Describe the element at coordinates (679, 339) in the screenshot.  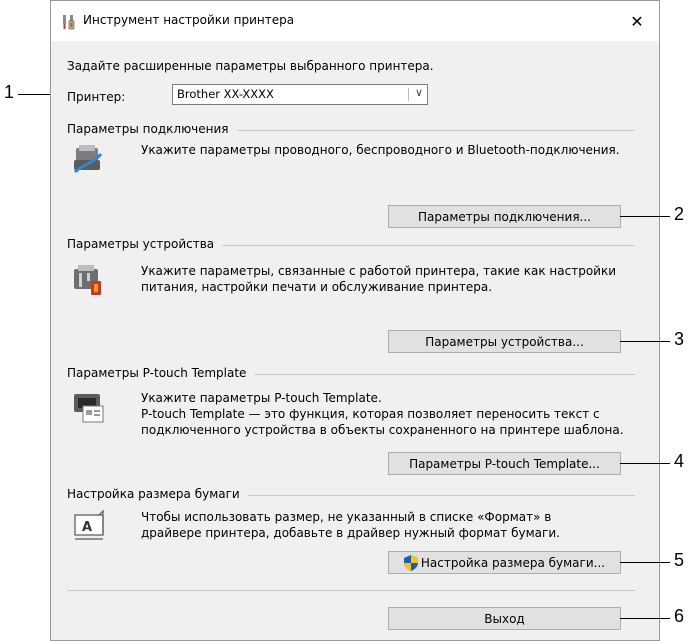
I see `callout-3: 3` at that location.